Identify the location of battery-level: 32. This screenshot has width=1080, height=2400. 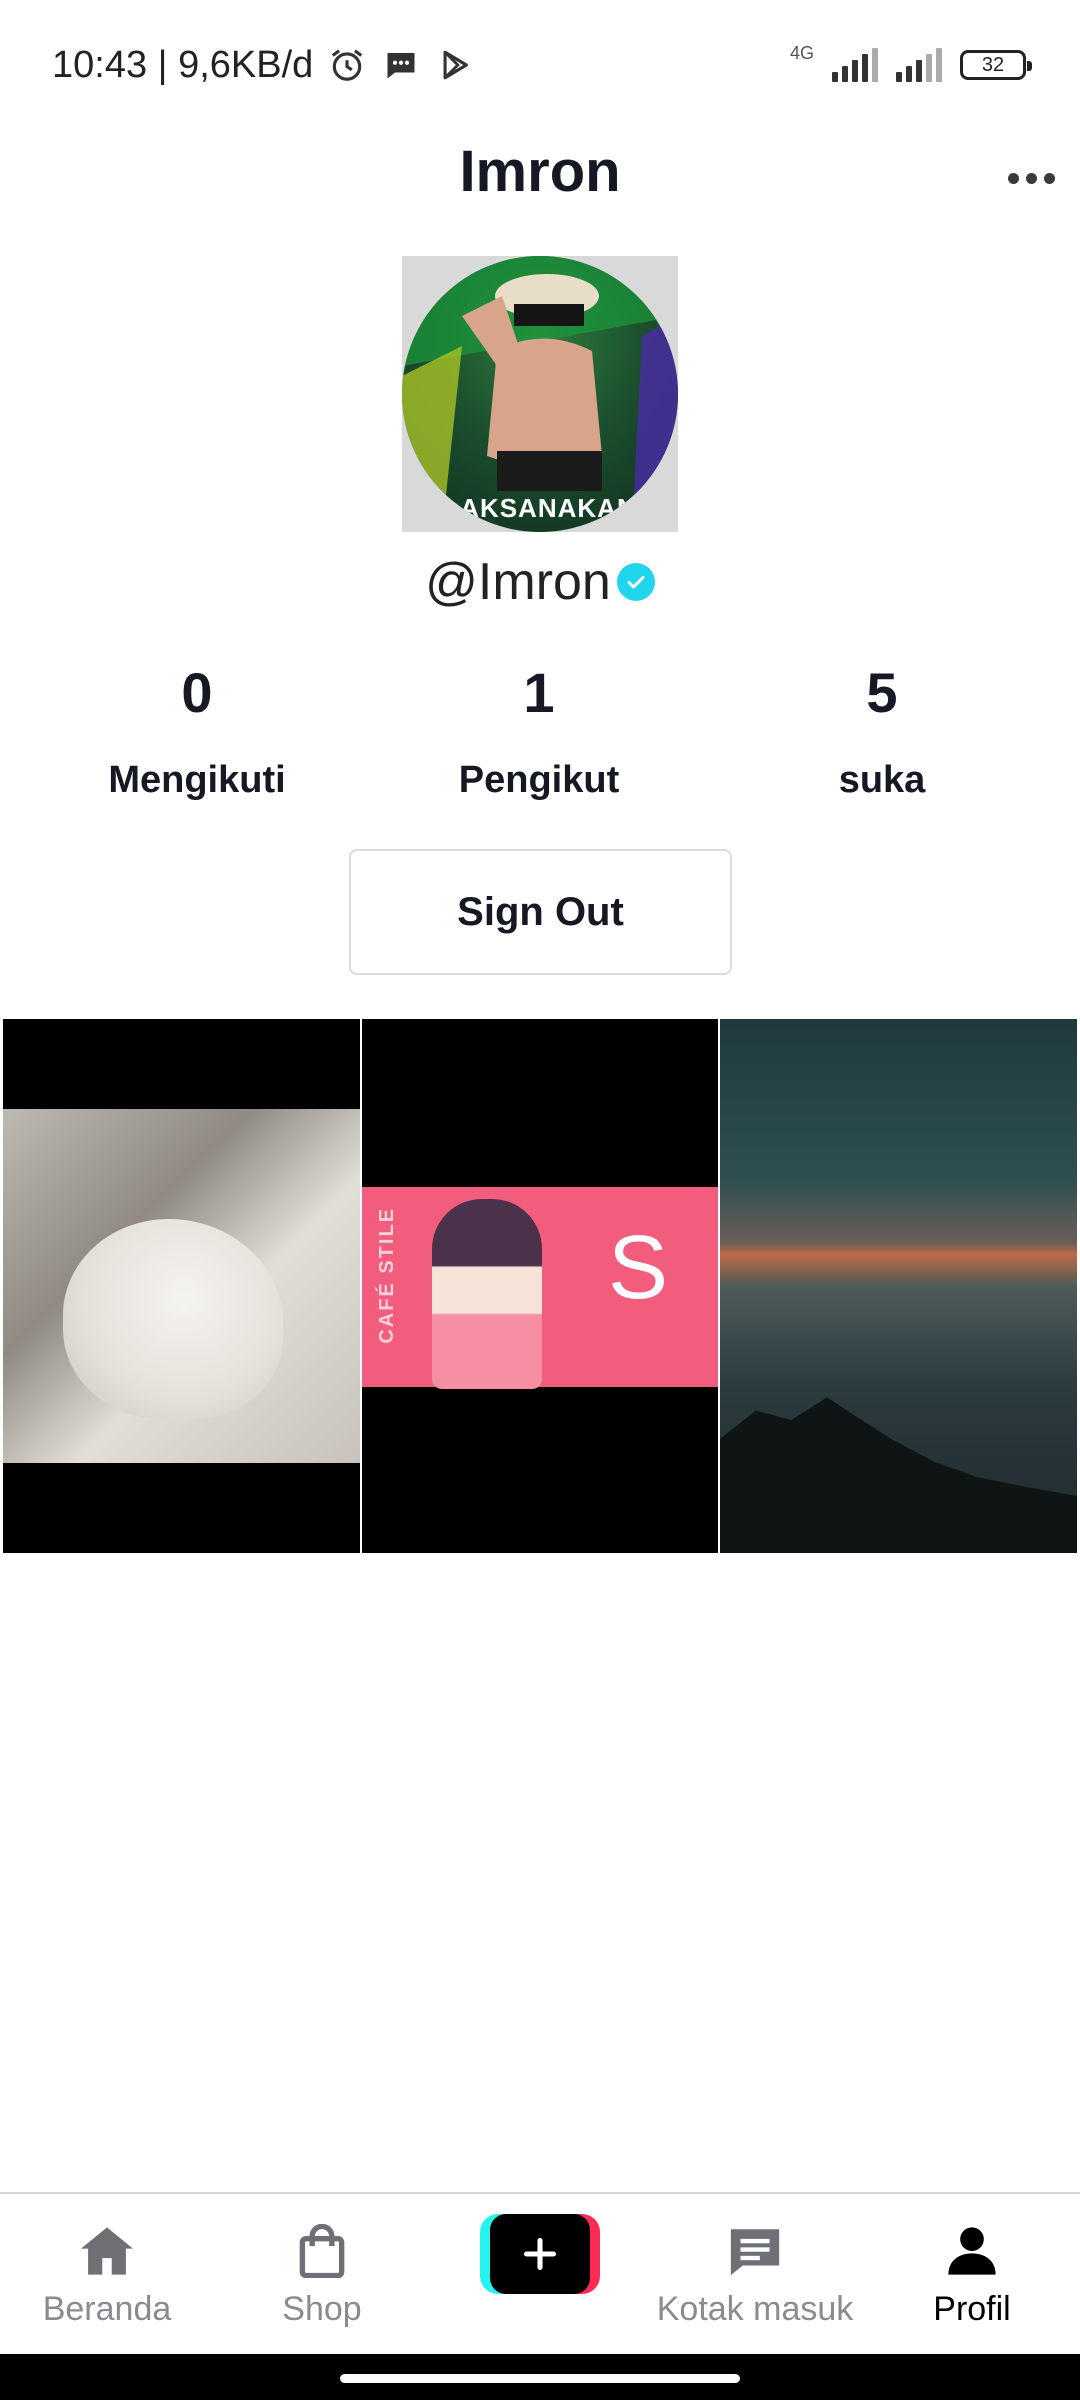
(993, 64).